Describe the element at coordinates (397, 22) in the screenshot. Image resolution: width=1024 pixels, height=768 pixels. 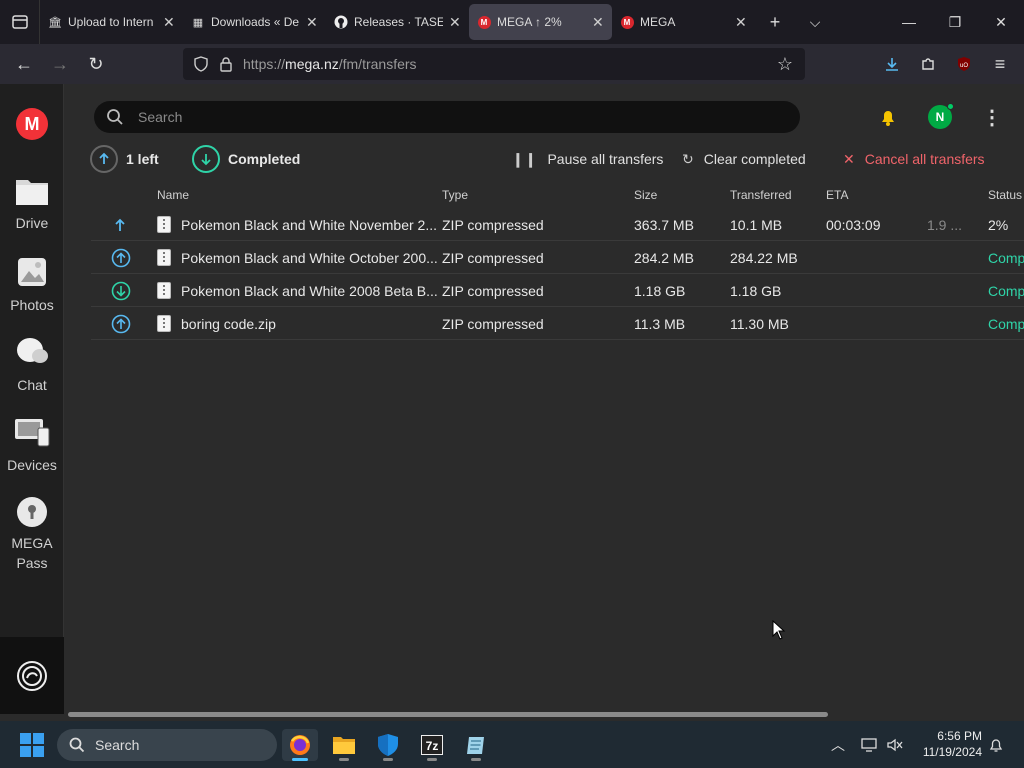
I see `tab-releases: Releases · TASEr ✕` at that location.